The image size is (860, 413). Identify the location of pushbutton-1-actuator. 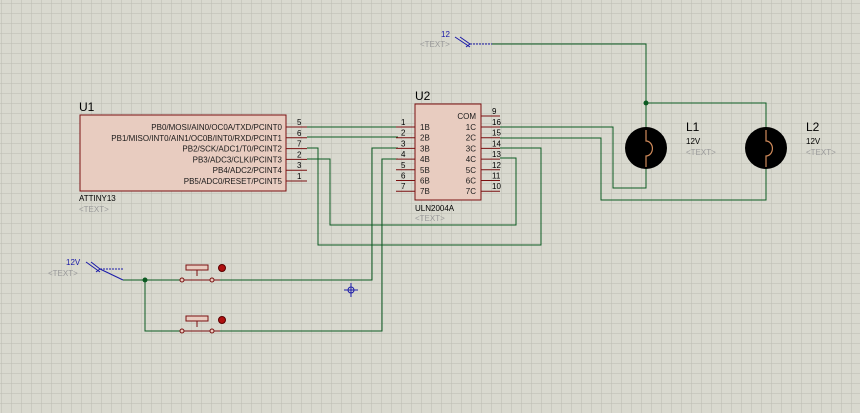
(197, 267).